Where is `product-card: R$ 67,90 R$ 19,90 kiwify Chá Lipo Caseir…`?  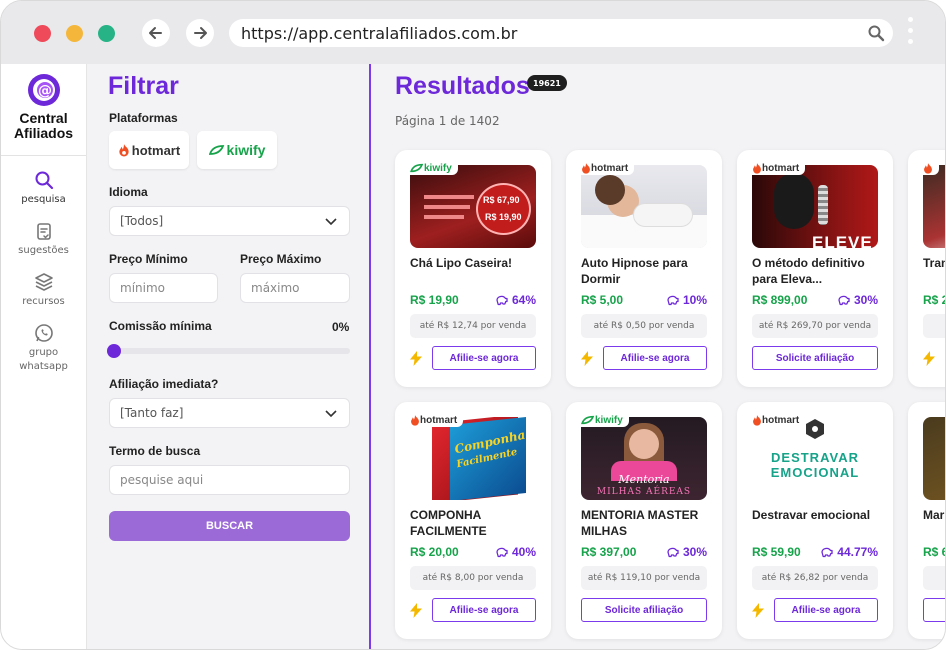 product-card: R$ 67,90 R$ 19,90 kiwify Chá Lipo Caseir… is located at coordinates (473, 268).